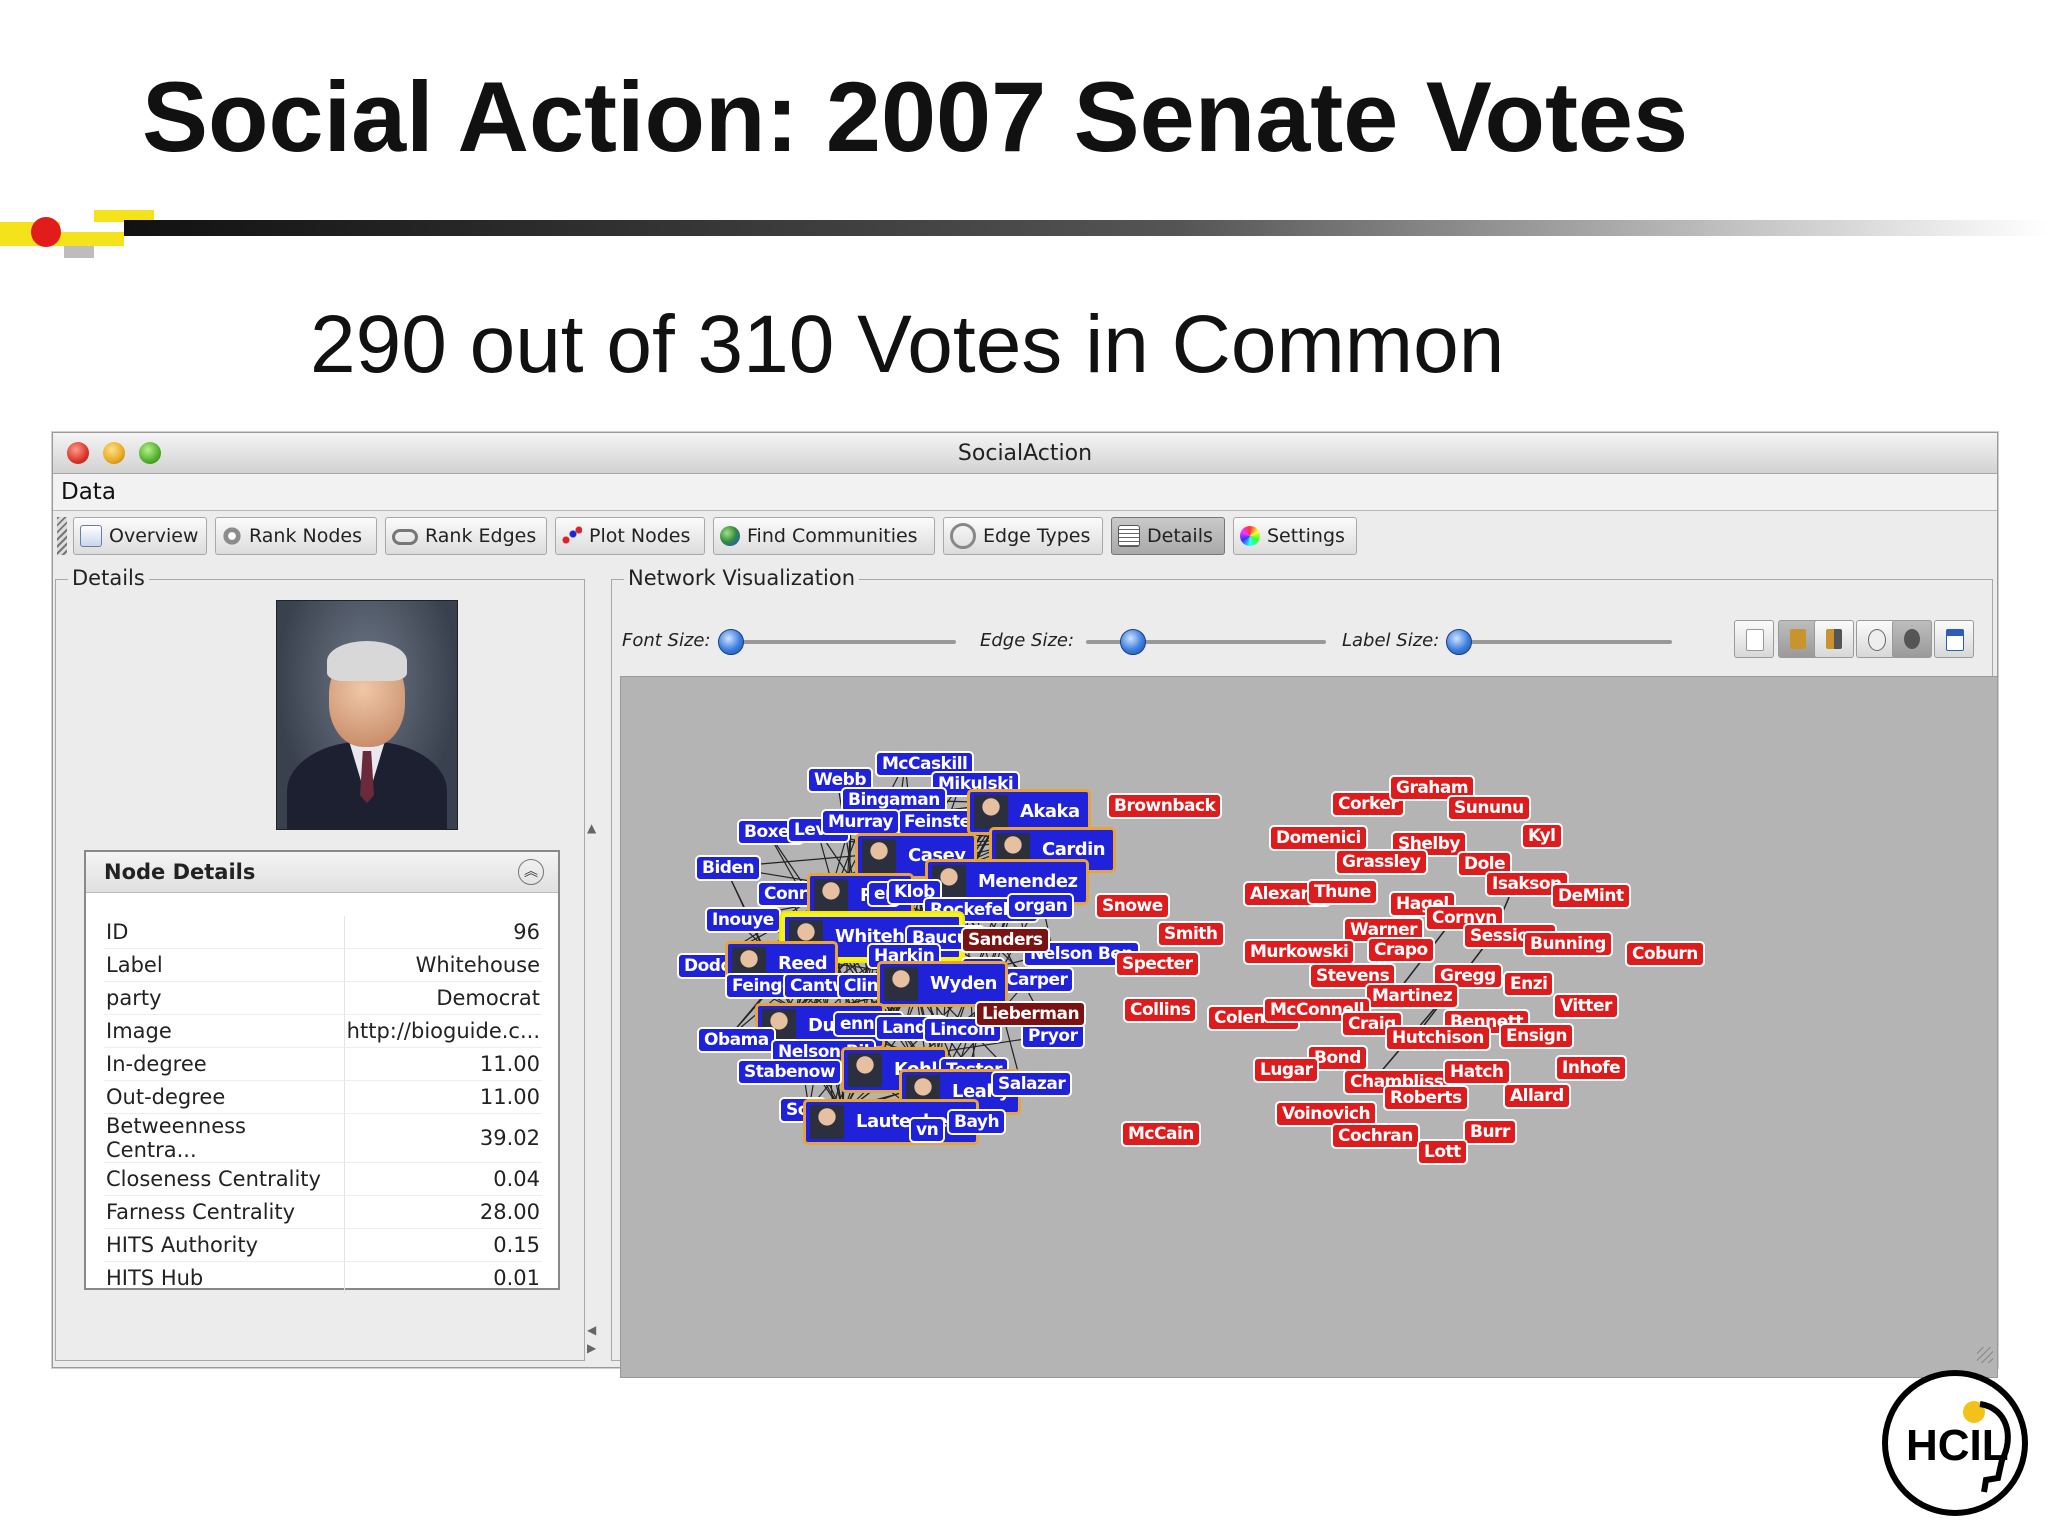  I want to click on senator-photo, so click(367, 715).